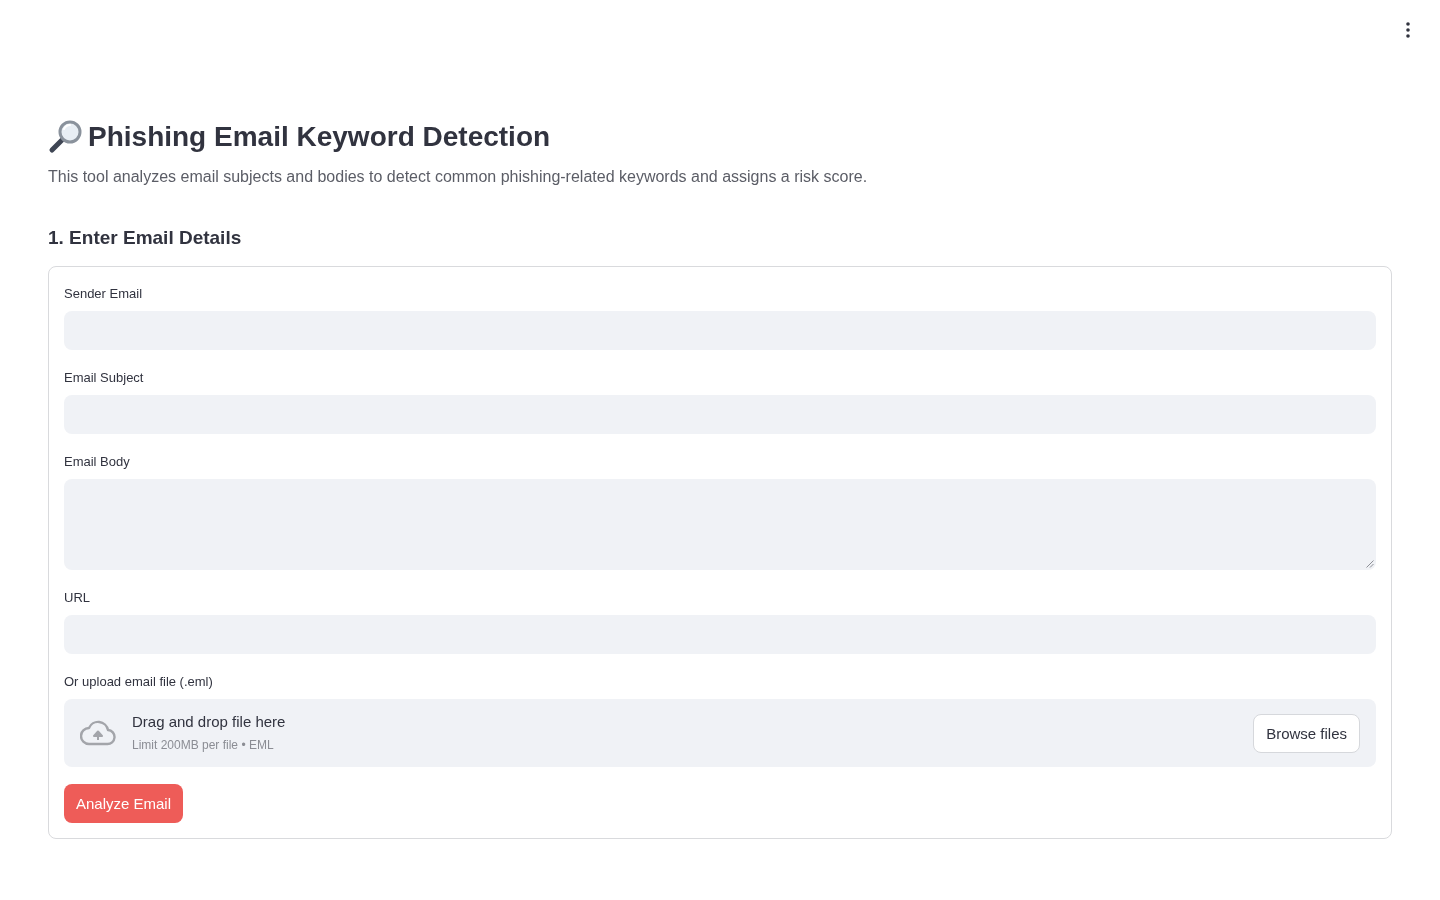 The height and width of the screenshot is (900, 1440). I want to click on magnifier-icon, so click(65, 137).